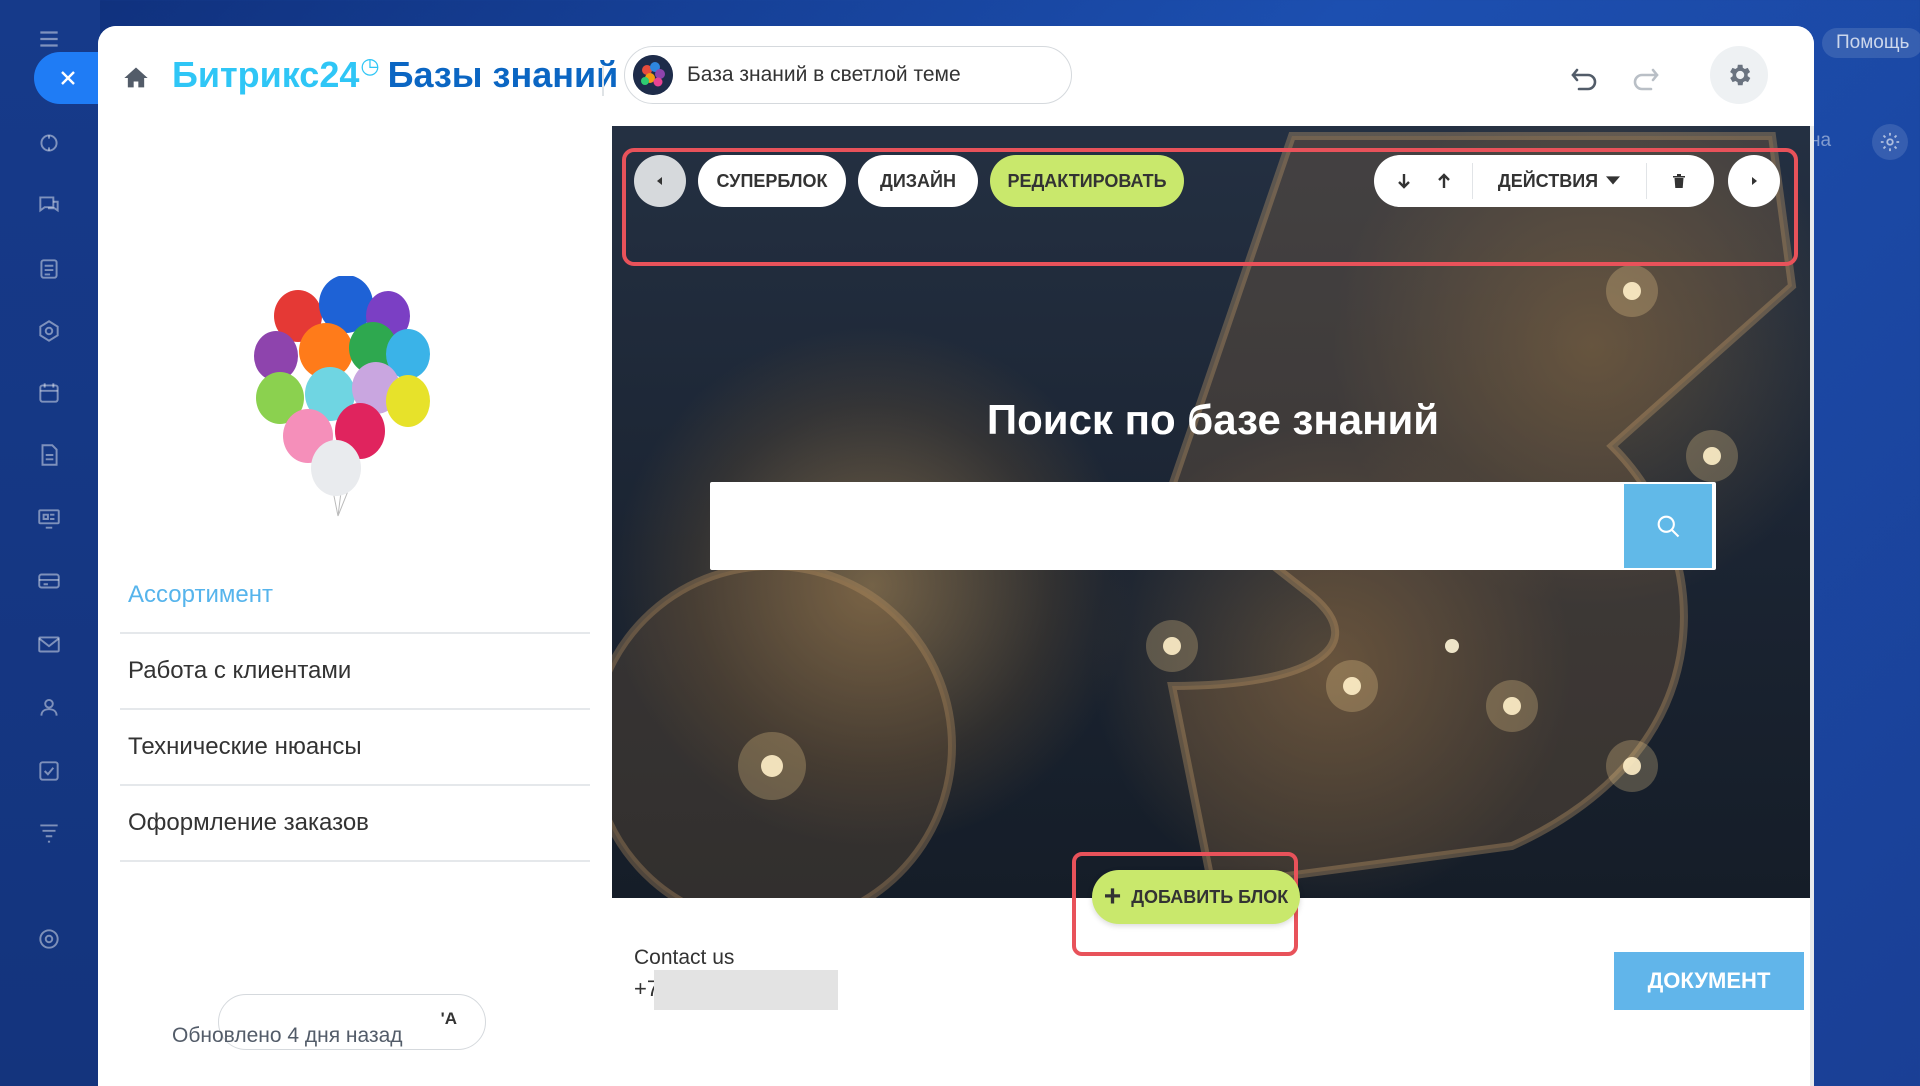  What do you see at coordinates (49, 519) in the screenshot?
I see `sites-icon` at bounding box center [49, 519].